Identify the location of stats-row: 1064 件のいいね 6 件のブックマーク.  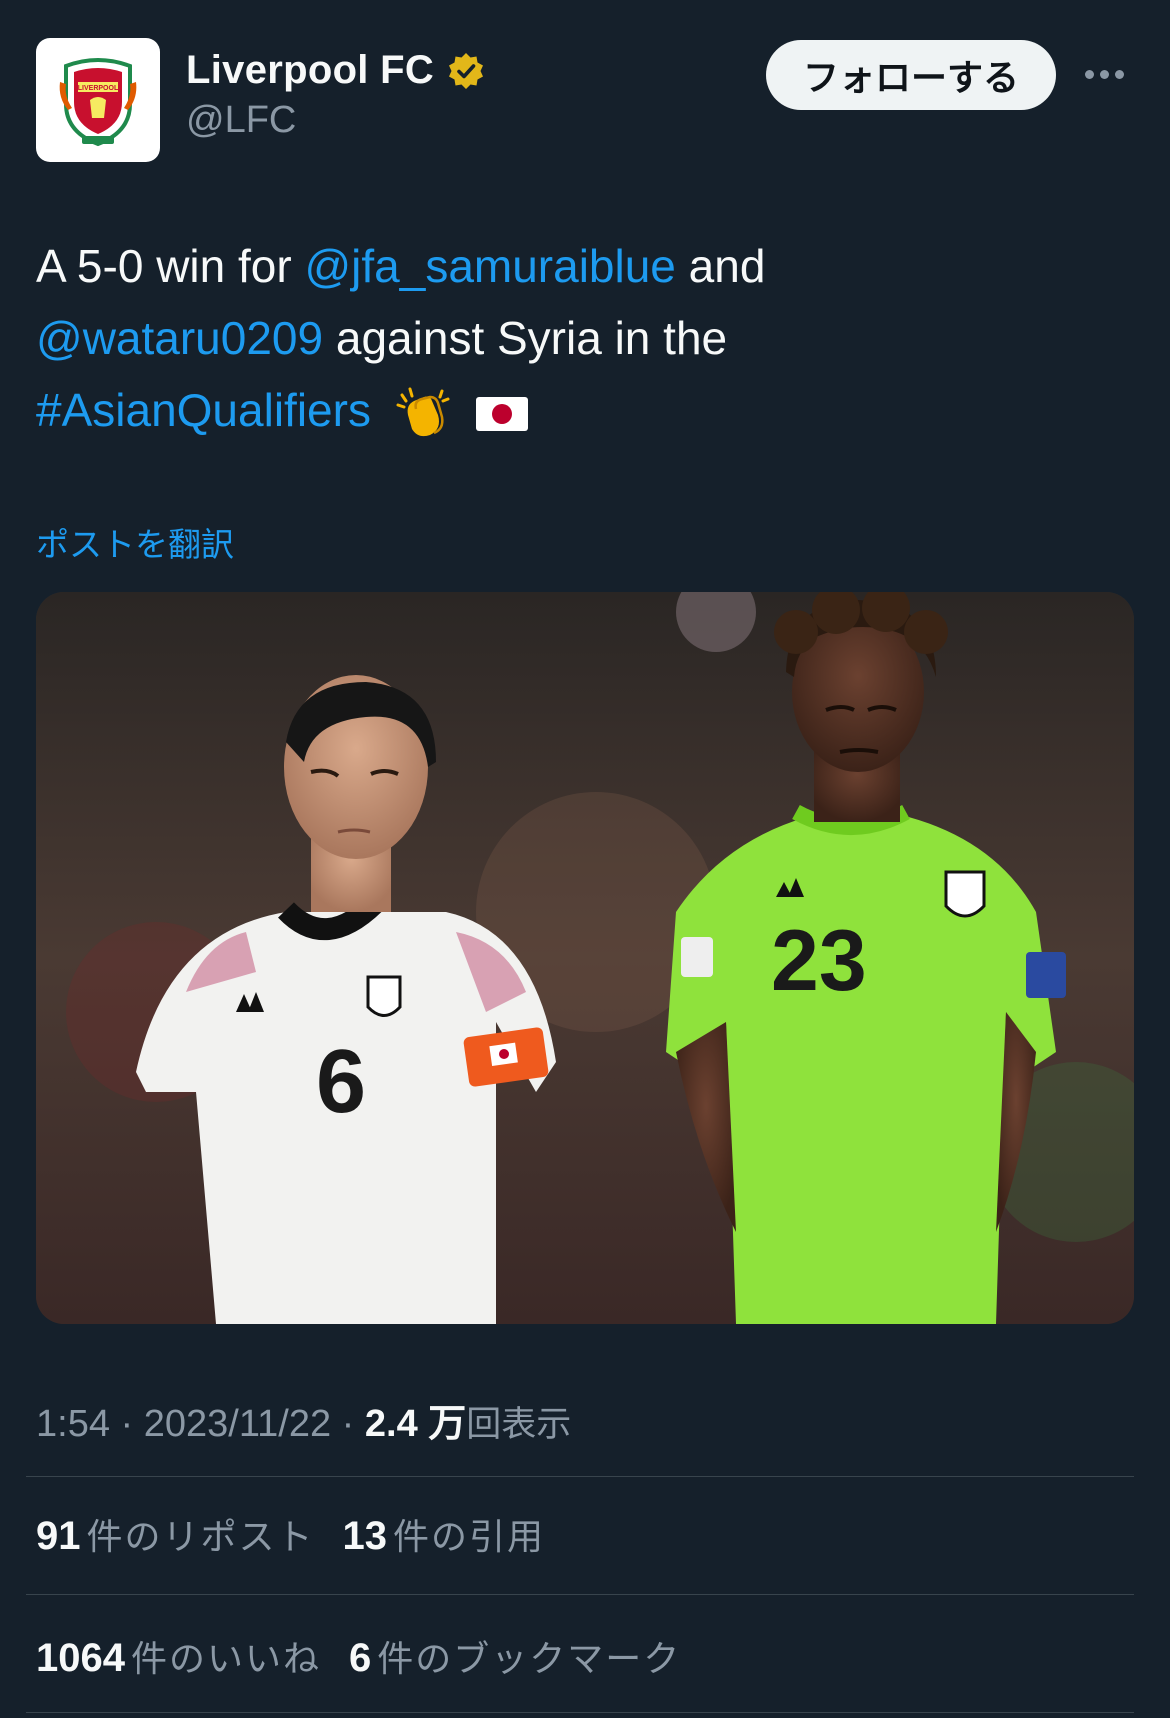
(358, 1656).